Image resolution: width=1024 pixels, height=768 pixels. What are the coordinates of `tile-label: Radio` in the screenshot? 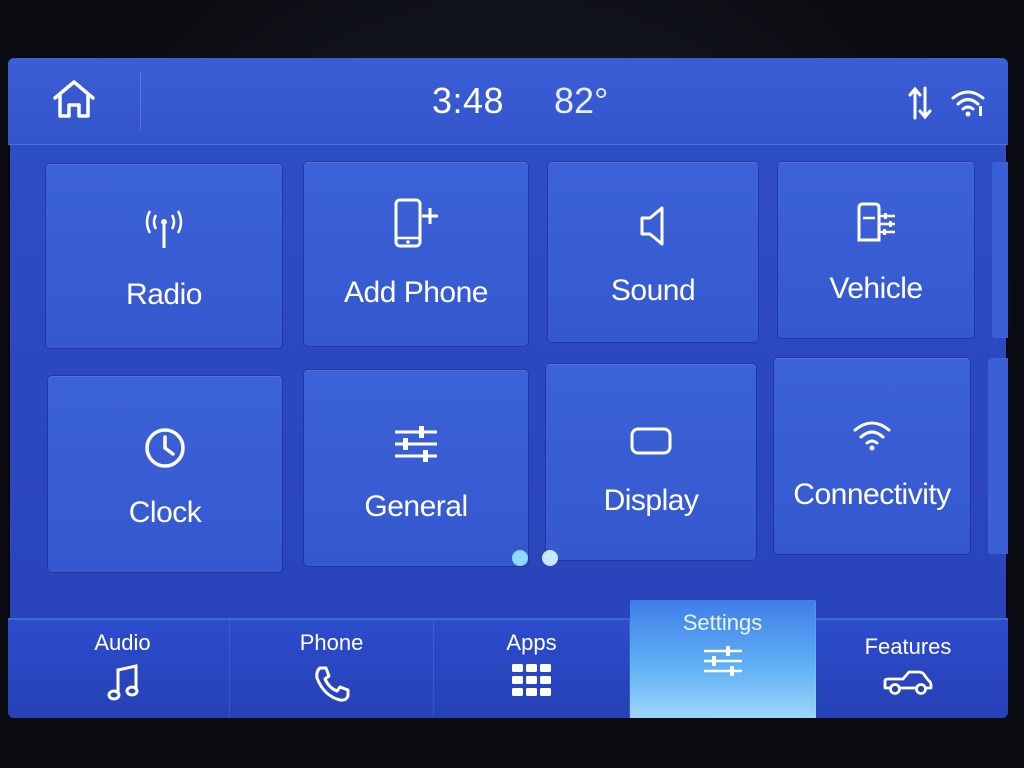 It's located at (164, 294).